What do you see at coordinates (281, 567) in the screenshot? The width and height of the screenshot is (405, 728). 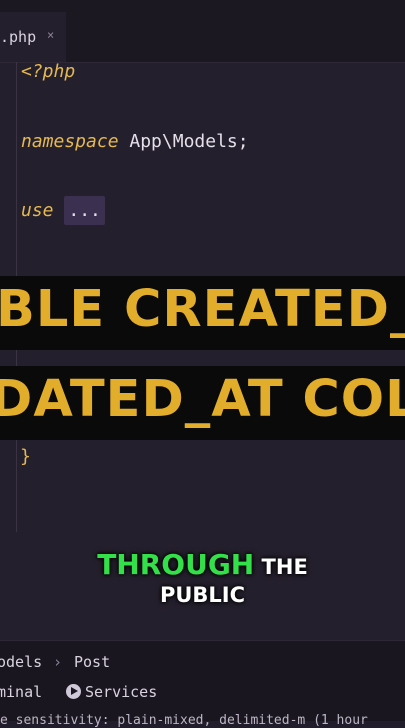 I see `subtitle-word: THE` at bounding box center [281, 567].